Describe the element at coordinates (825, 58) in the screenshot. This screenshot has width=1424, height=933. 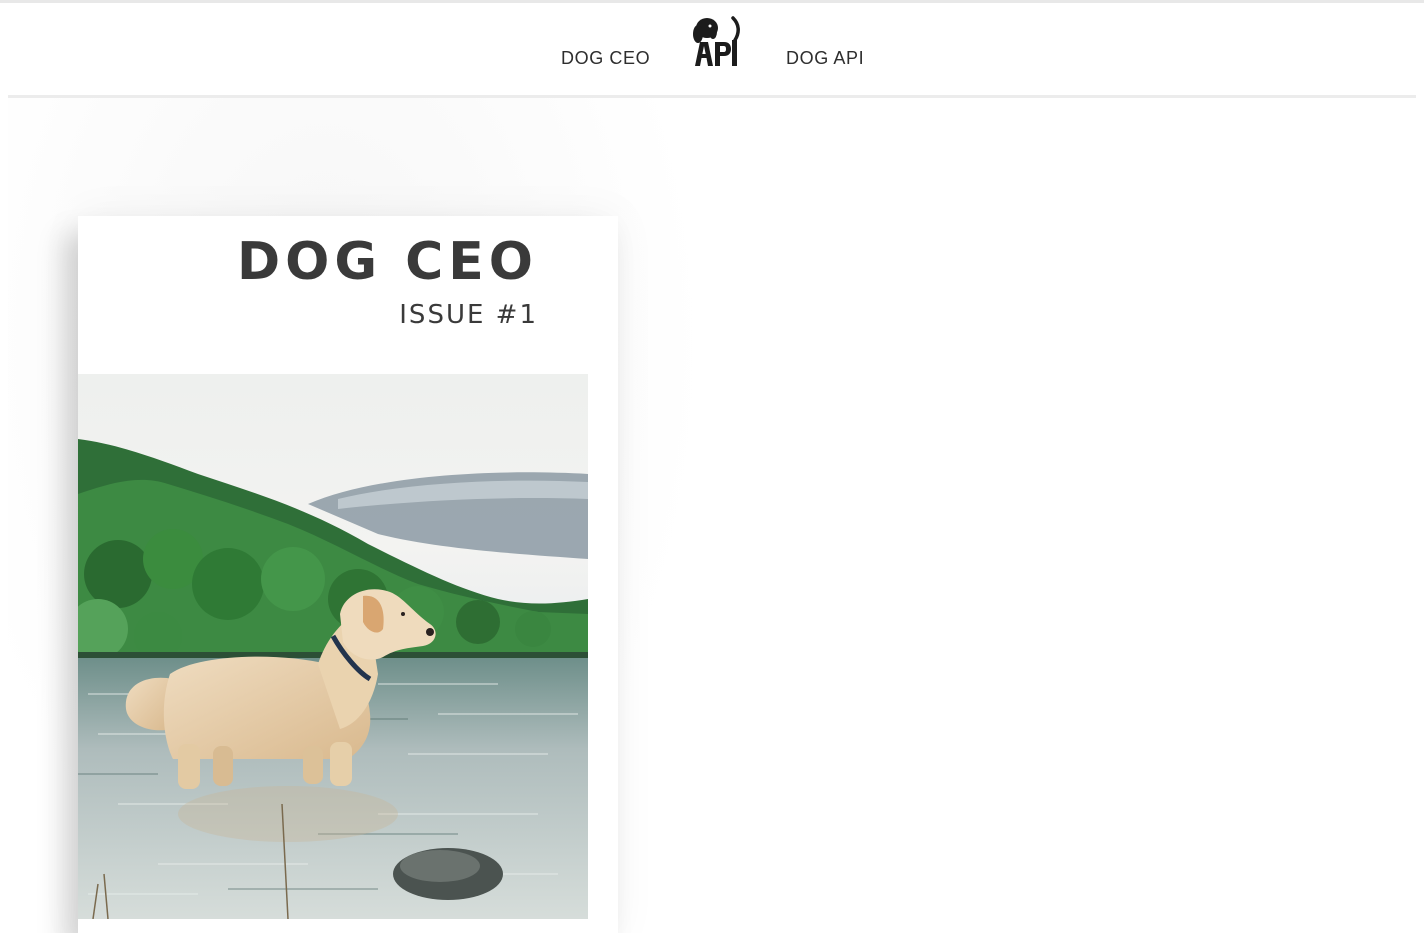
I see `nav-link-dog-api: DOG API` at that location.